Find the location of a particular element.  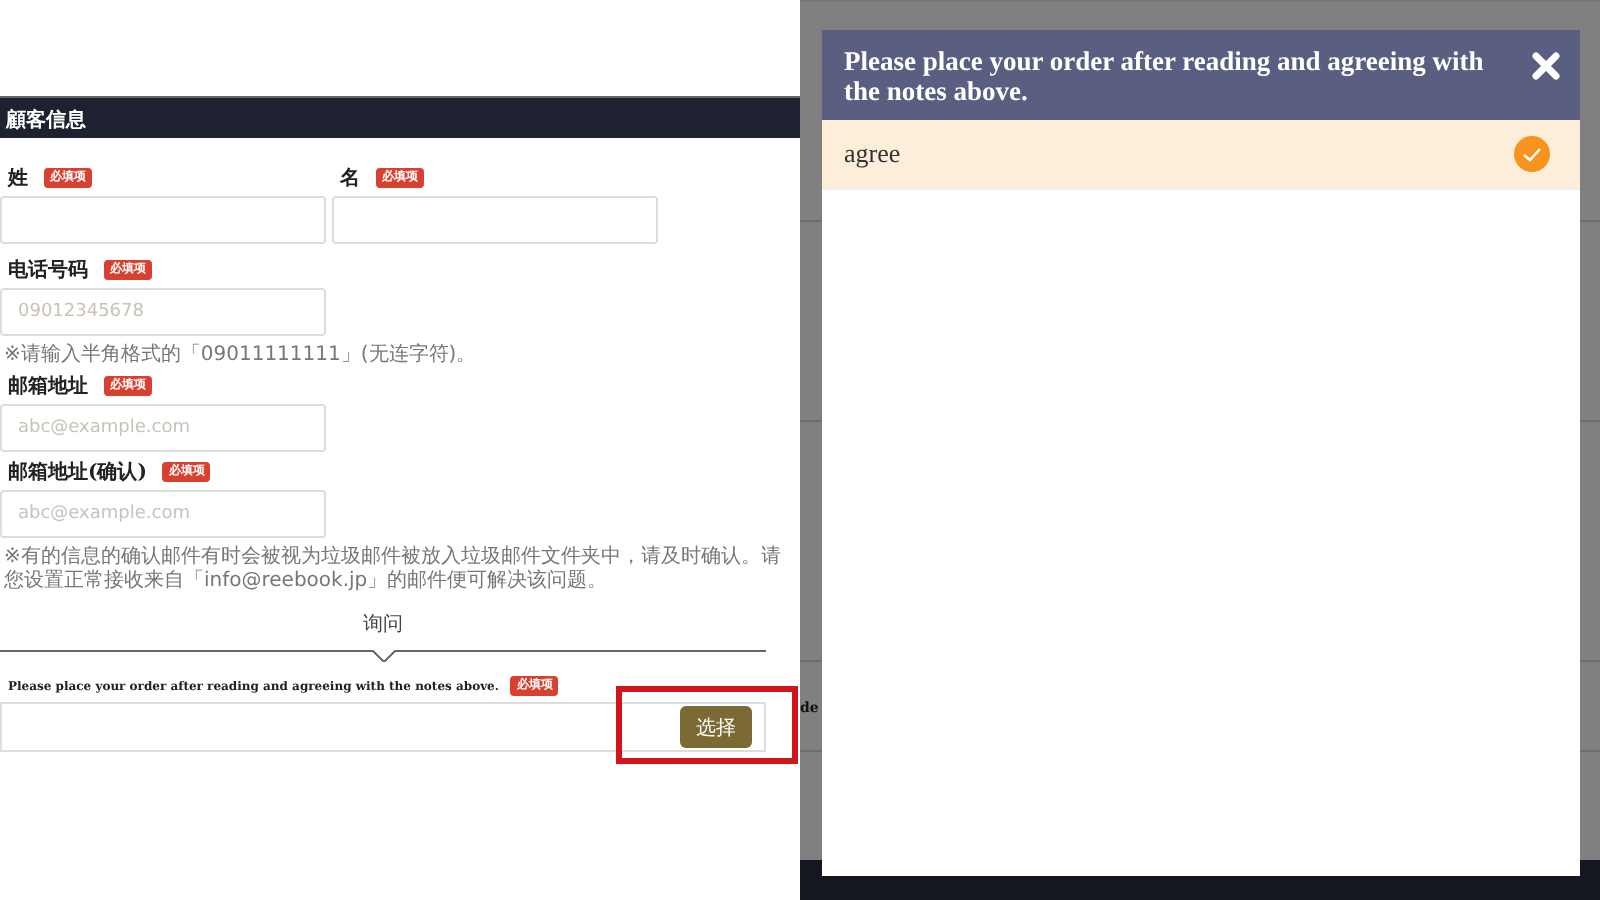

field-note: ※请输入半角格式的「09011111111」(无连字符)。 is located at coordinates (241, 356).